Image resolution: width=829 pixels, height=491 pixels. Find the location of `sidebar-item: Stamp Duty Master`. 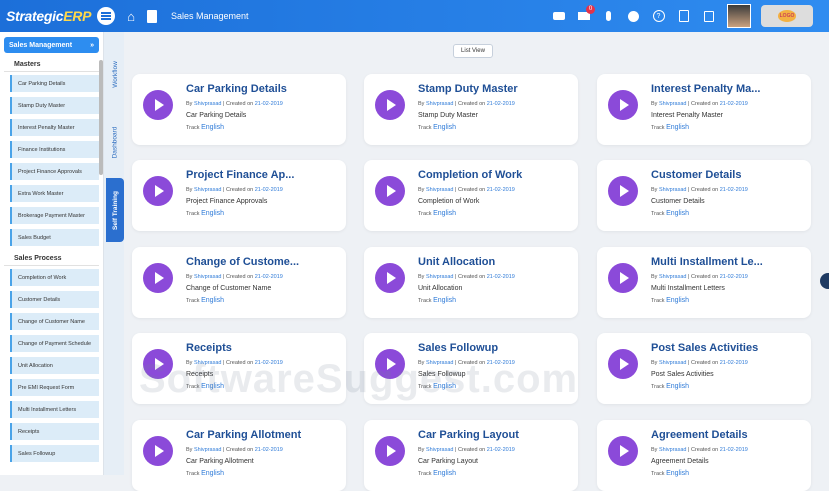

sidebar-item: Stamp Duty Master is located at coordinates (54, 105).